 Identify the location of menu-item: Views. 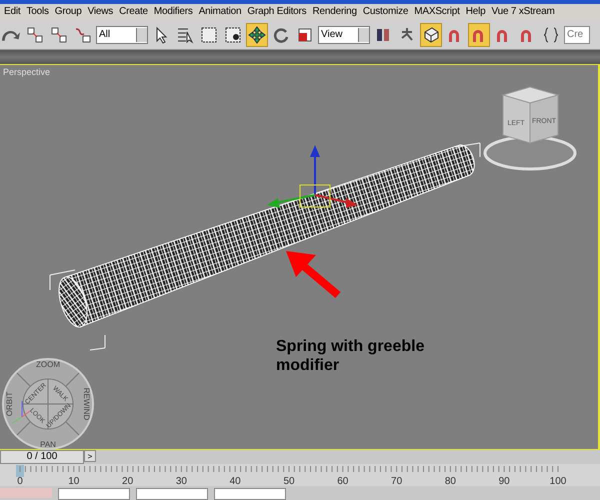
(101, 12).